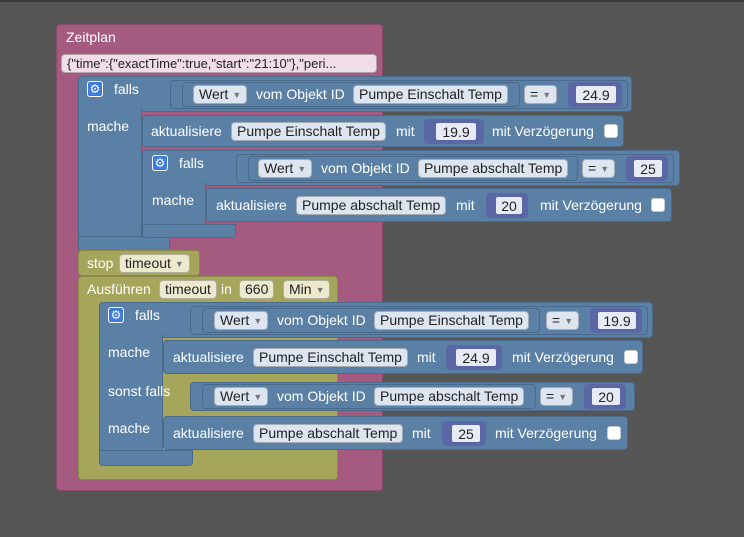  I want to click on top-border, so click(372, 1).